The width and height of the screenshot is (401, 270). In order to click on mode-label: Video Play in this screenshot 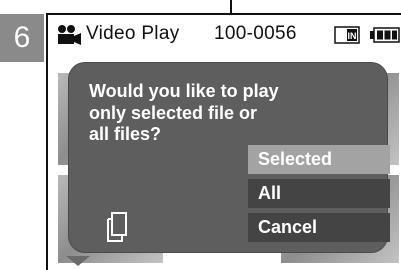, I will do `click(133, 33)`.